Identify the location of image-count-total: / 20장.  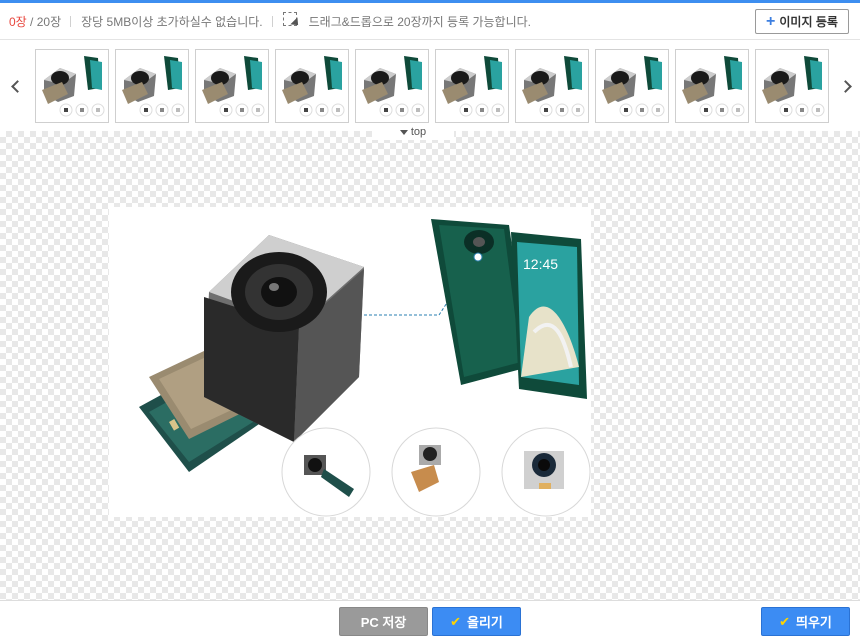
(44, 21).